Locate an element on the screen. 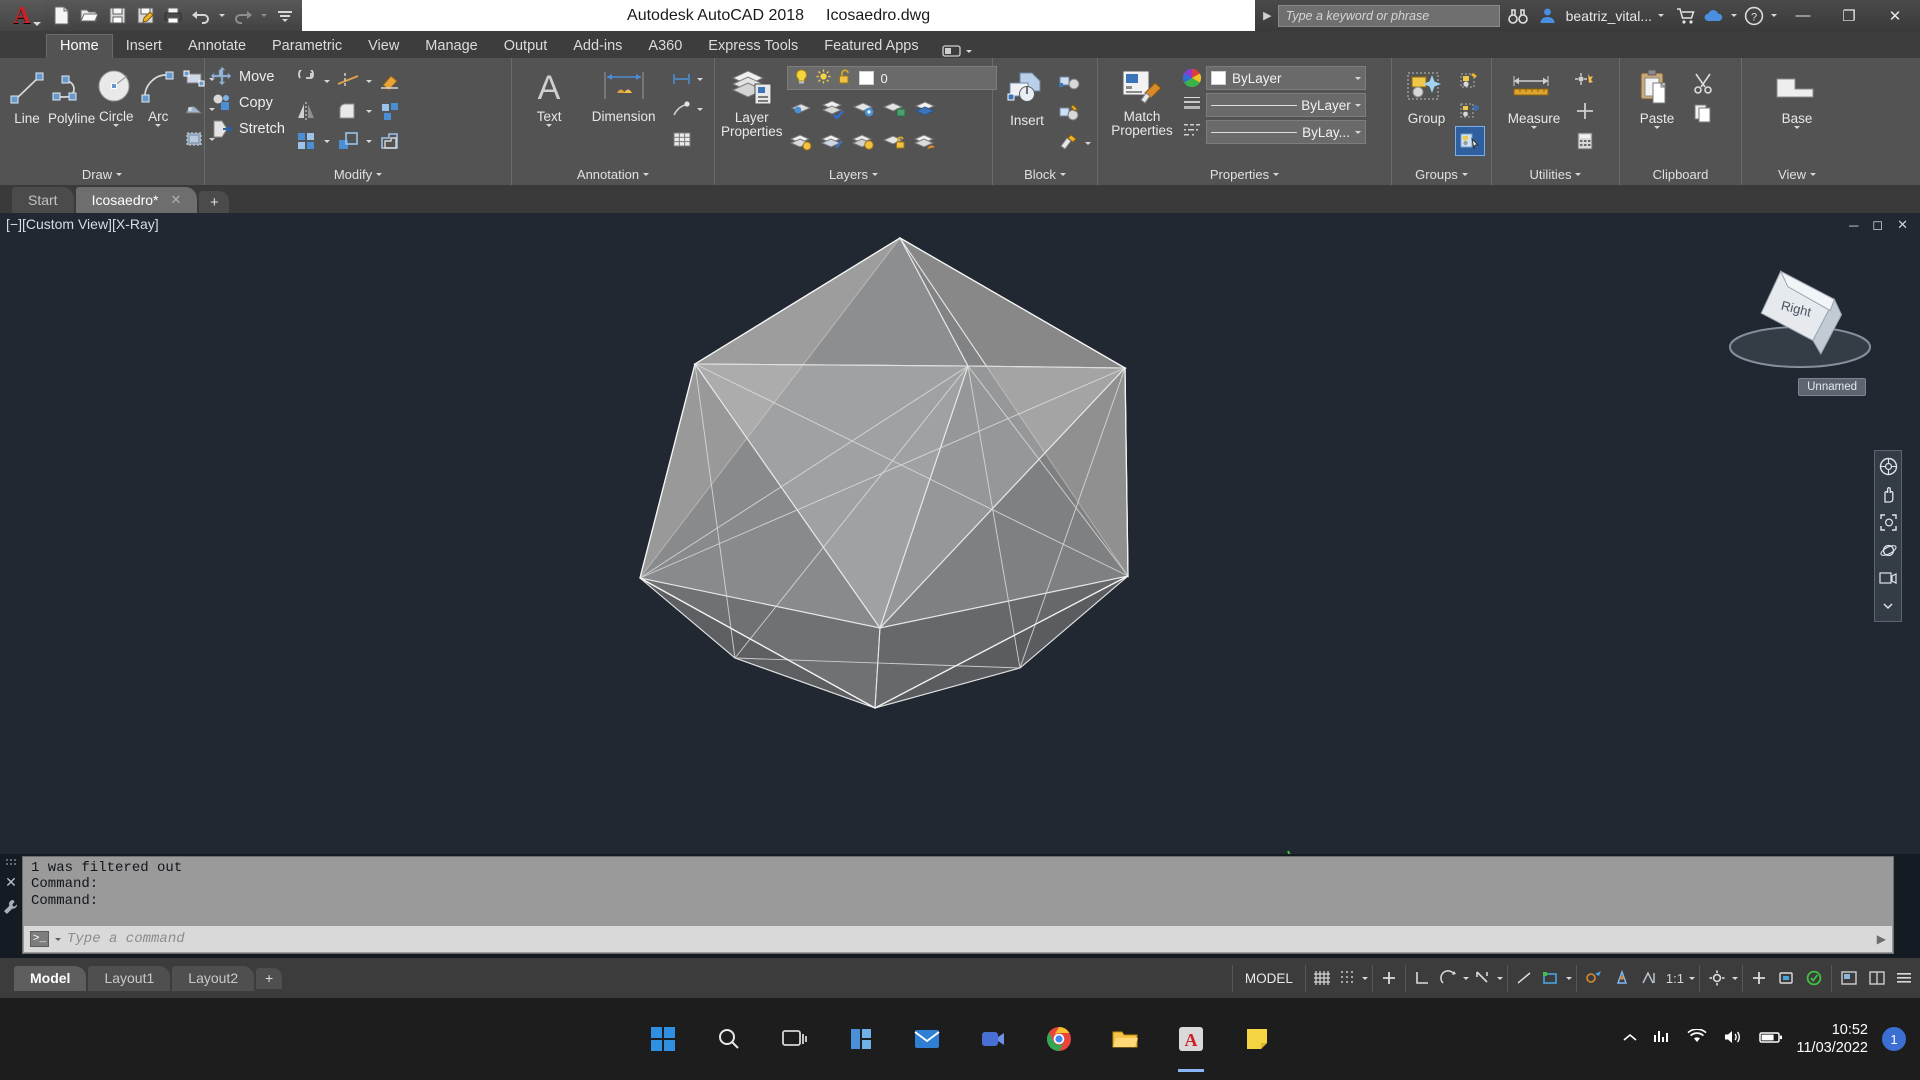 This screenshot has width=1920, height=1080. linetype-icon is located at coordinates (1192, 130).